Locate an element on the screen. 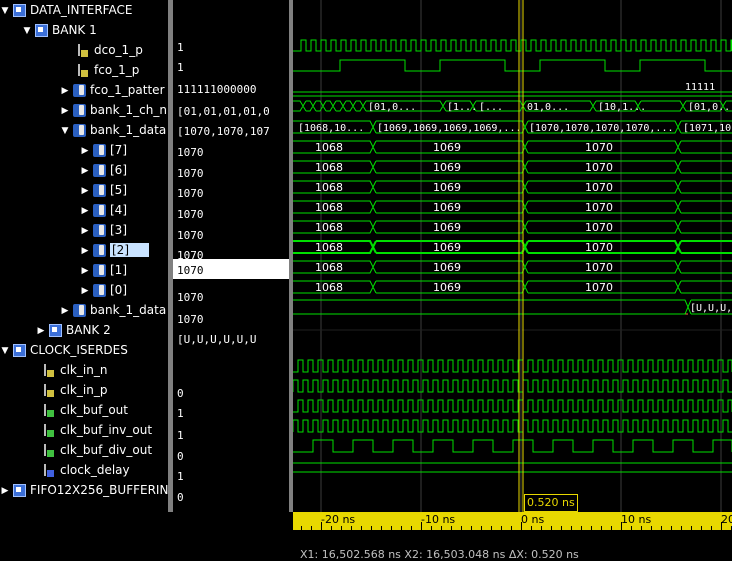 The height and width of the screenshot is (561, 732). tree-item: clk_in_p is located at coordinates (68, 390).